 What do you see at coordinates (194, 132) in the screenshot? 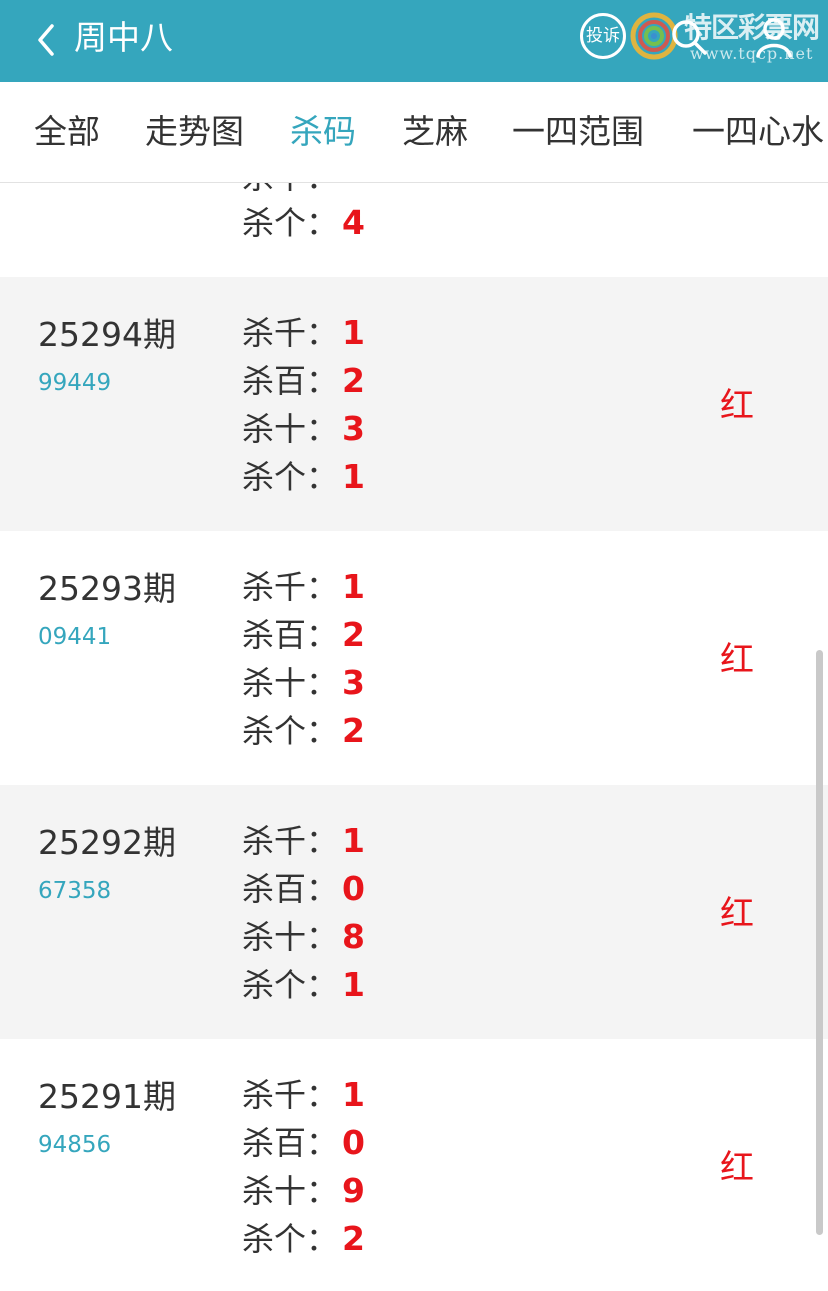
I see `tab-trend-chart: 走势图` at bounding box center [194, 132].